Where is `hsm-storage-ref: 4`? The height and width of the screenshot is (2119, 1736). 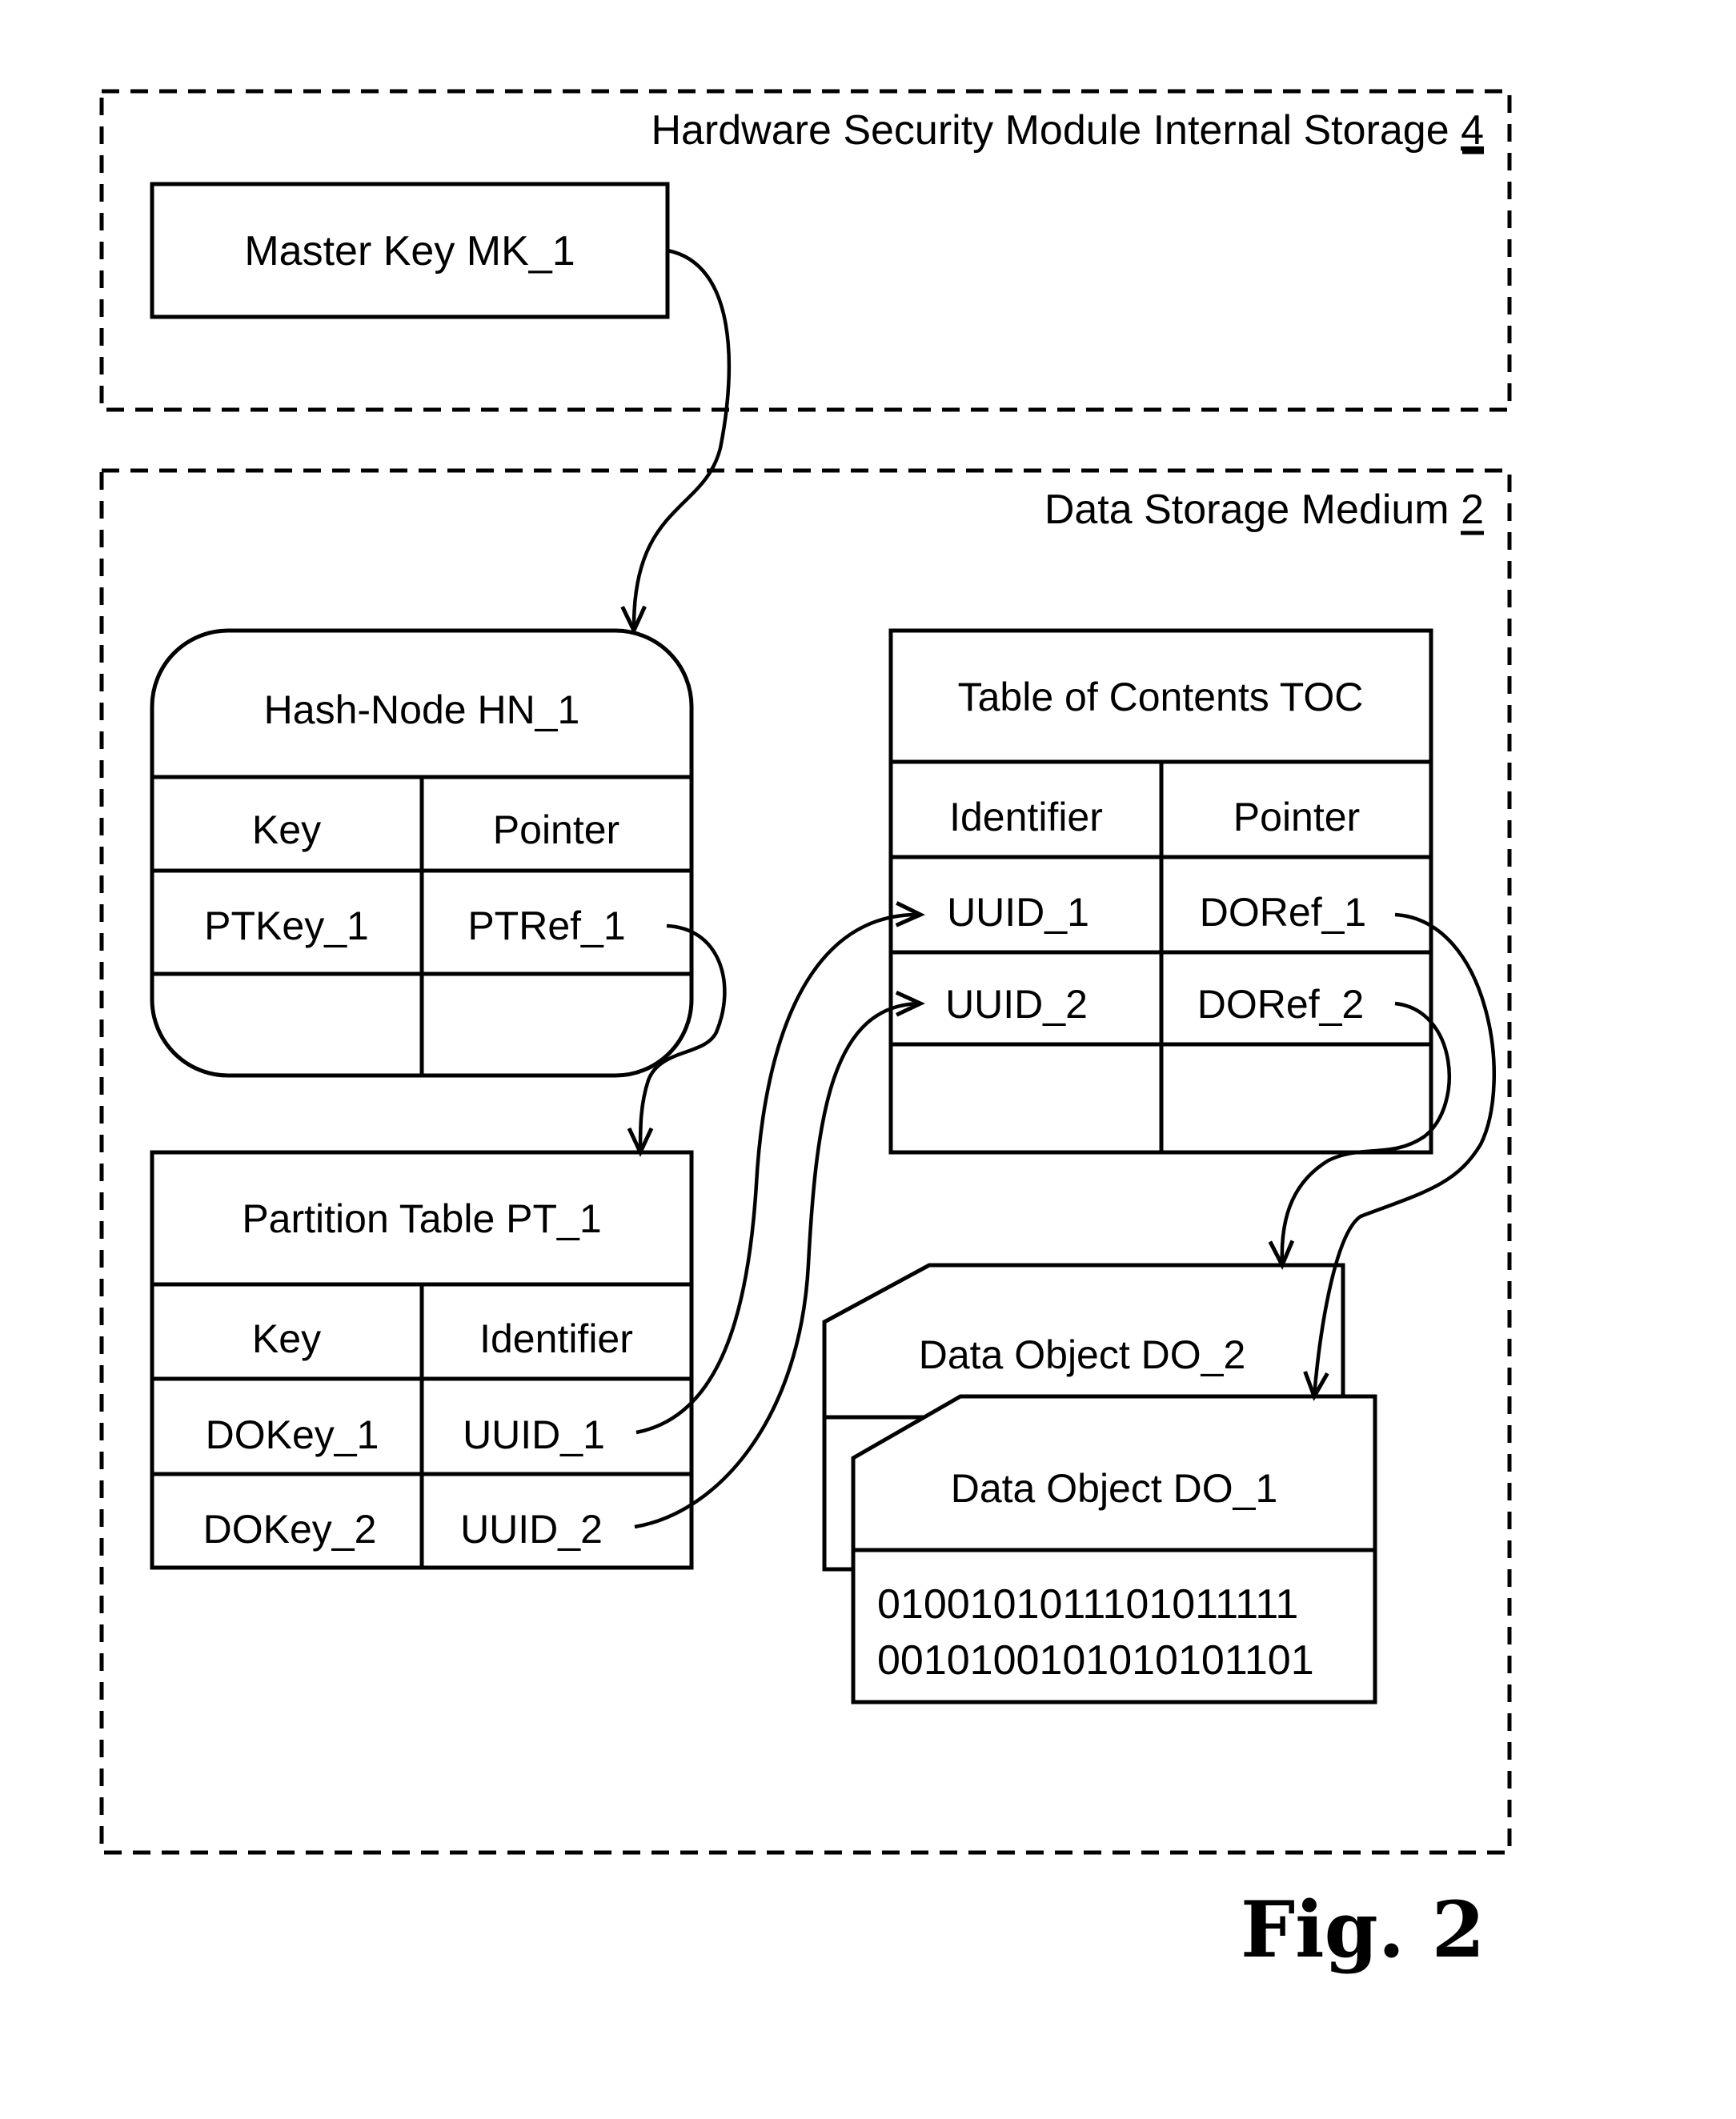
hsm-storage-ref: 4 is located at coordinates (1473, 130).